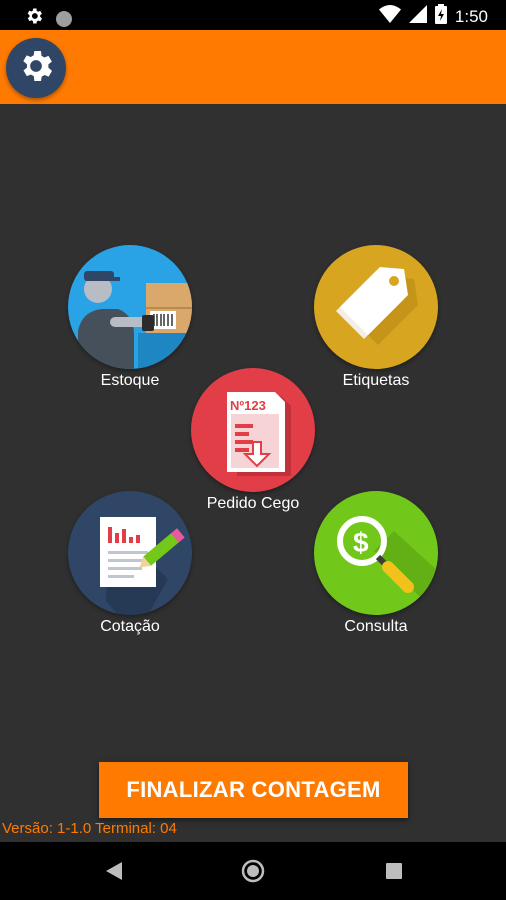 Image resolution: width=506 pixels, height=900 pixels. I want to click on menu-item-pedido-cego: Nº123 Pedido Cego, so click(253, 441).